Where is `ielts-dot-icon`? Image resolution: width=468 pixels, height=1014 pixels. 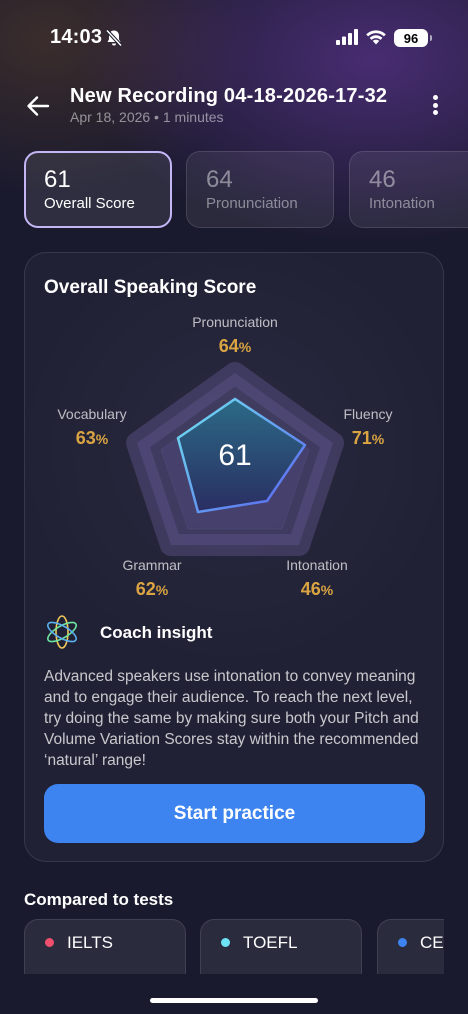
ielts-dot-icon is located at coordinates (49, 942).